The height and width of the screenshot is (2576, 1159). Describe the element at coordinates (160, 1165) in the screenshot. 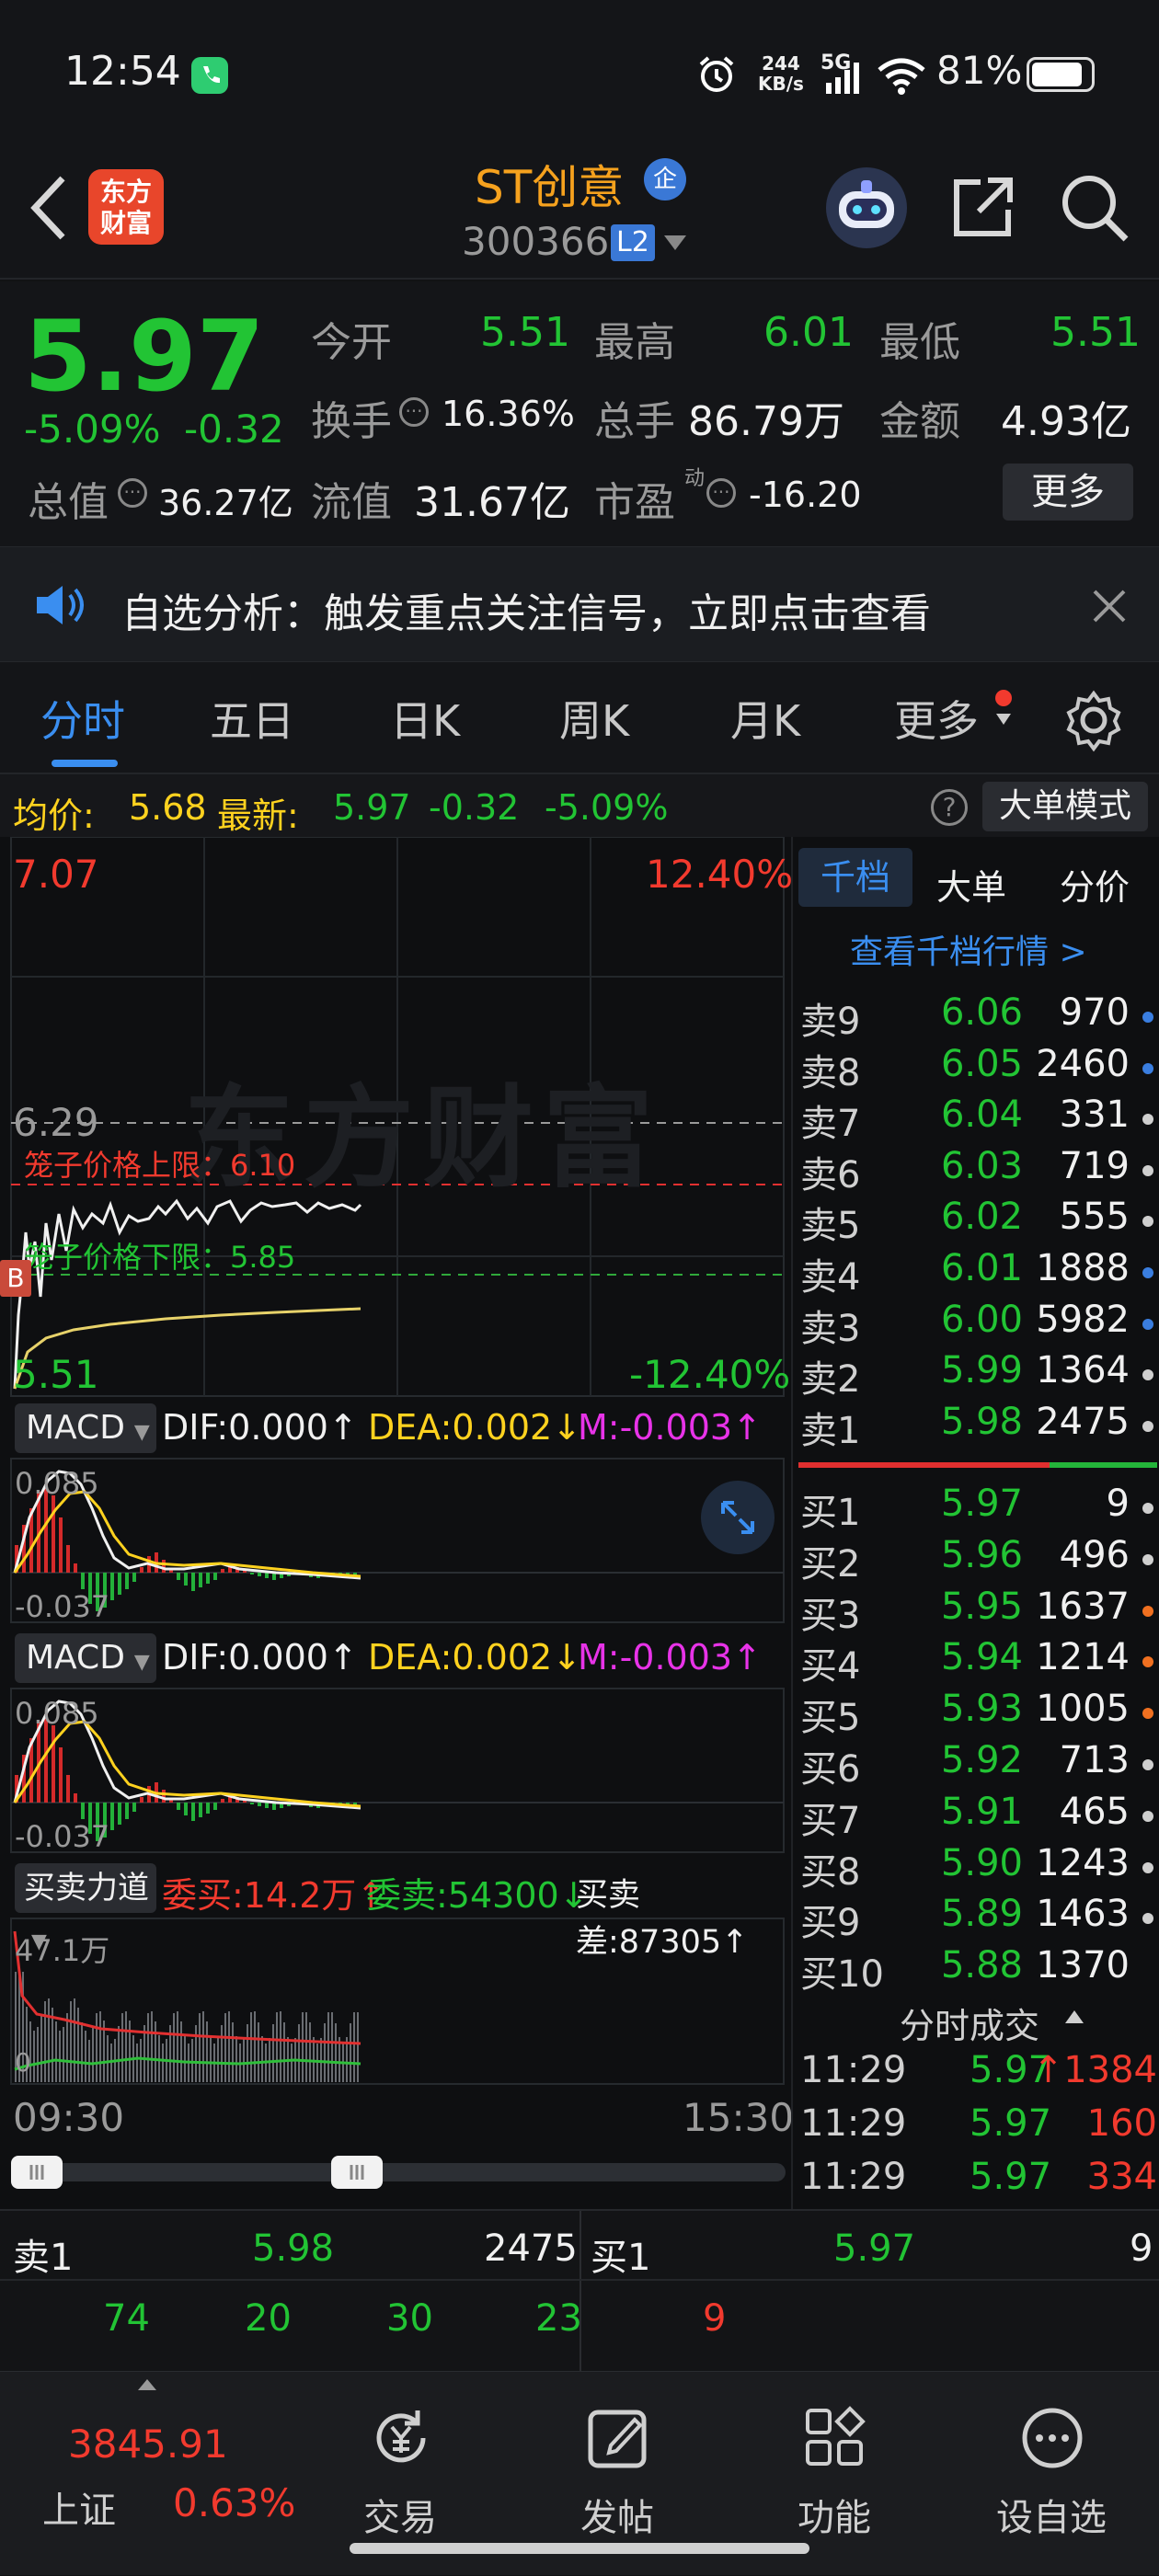

I see `cage-upper-label: 笼子价格上限：6.10` at that location.